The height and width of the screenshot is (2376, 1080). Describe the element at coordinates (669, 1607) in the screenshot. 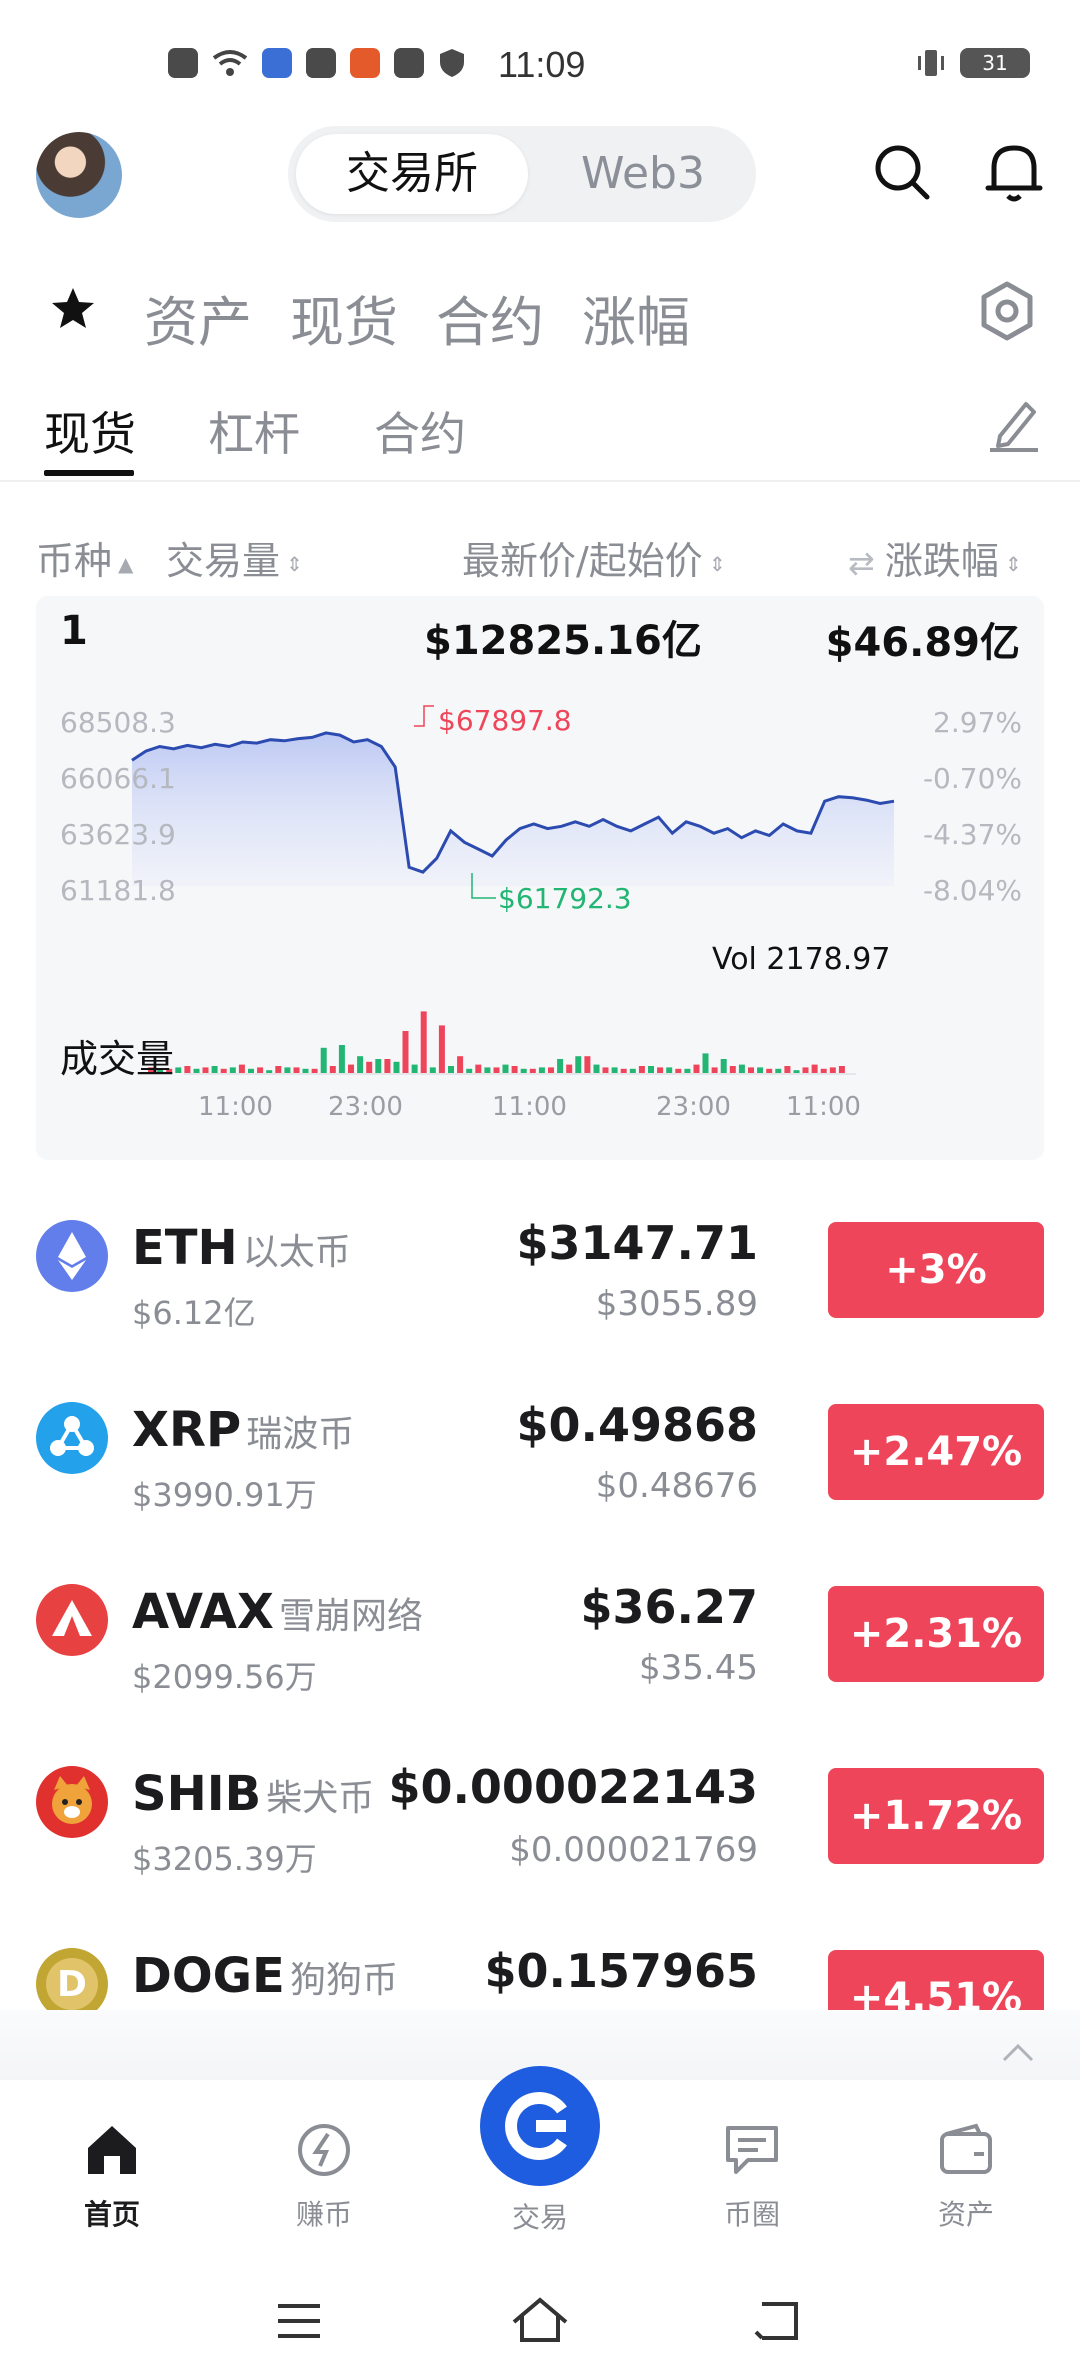

I see `coin-price: $36.27` at that location.